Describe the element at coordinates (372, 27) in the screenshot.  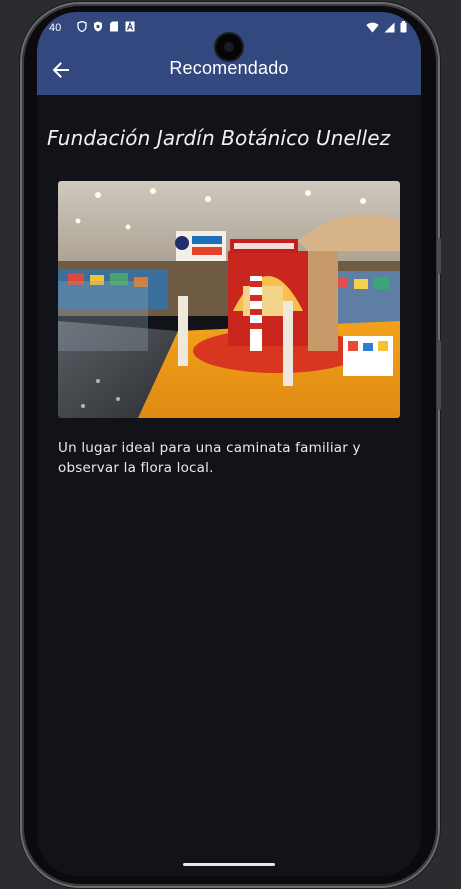
I see `wifi-icon` at that location.